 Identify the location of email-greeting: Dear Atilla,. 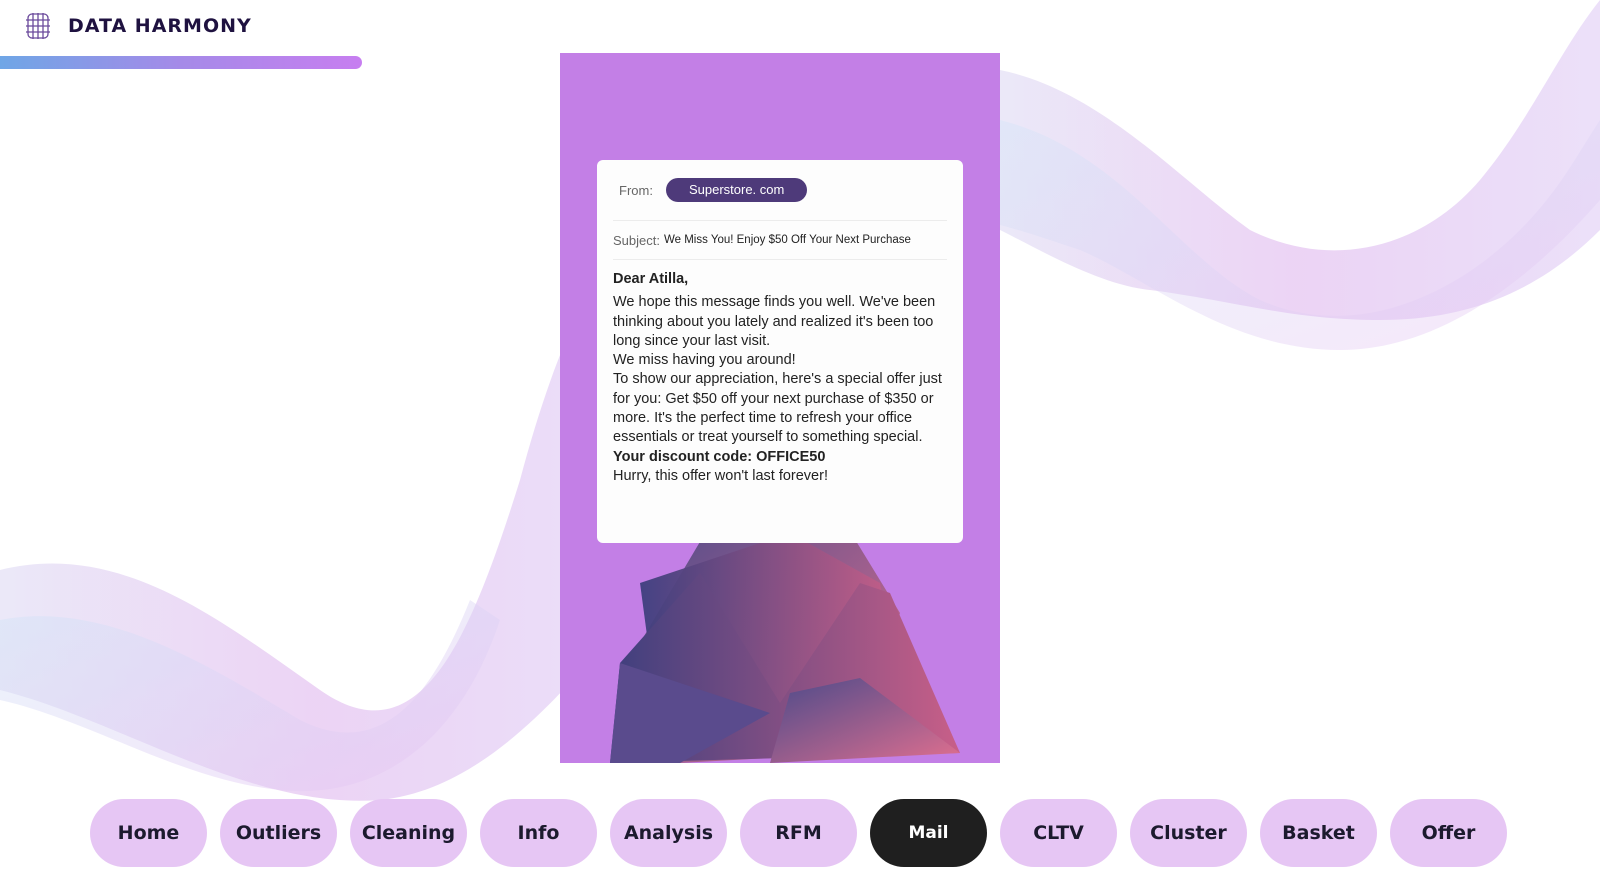
(651, 279).